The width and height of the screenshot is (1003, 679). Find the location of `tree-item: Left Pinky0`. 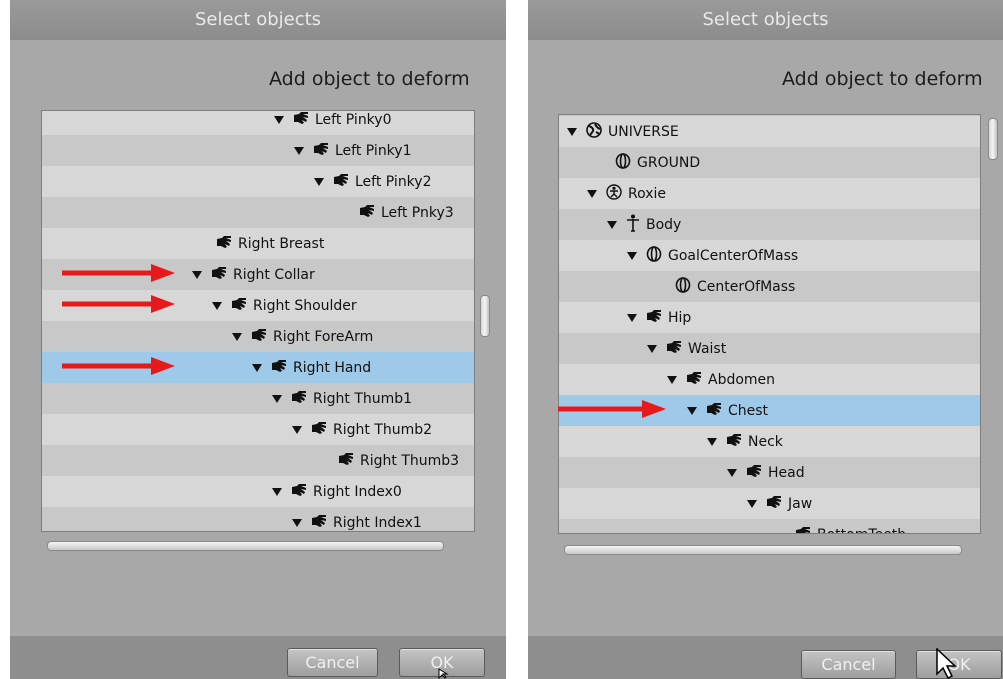

tree-item: Left Pinky0 is located at coordinates (258, 123).